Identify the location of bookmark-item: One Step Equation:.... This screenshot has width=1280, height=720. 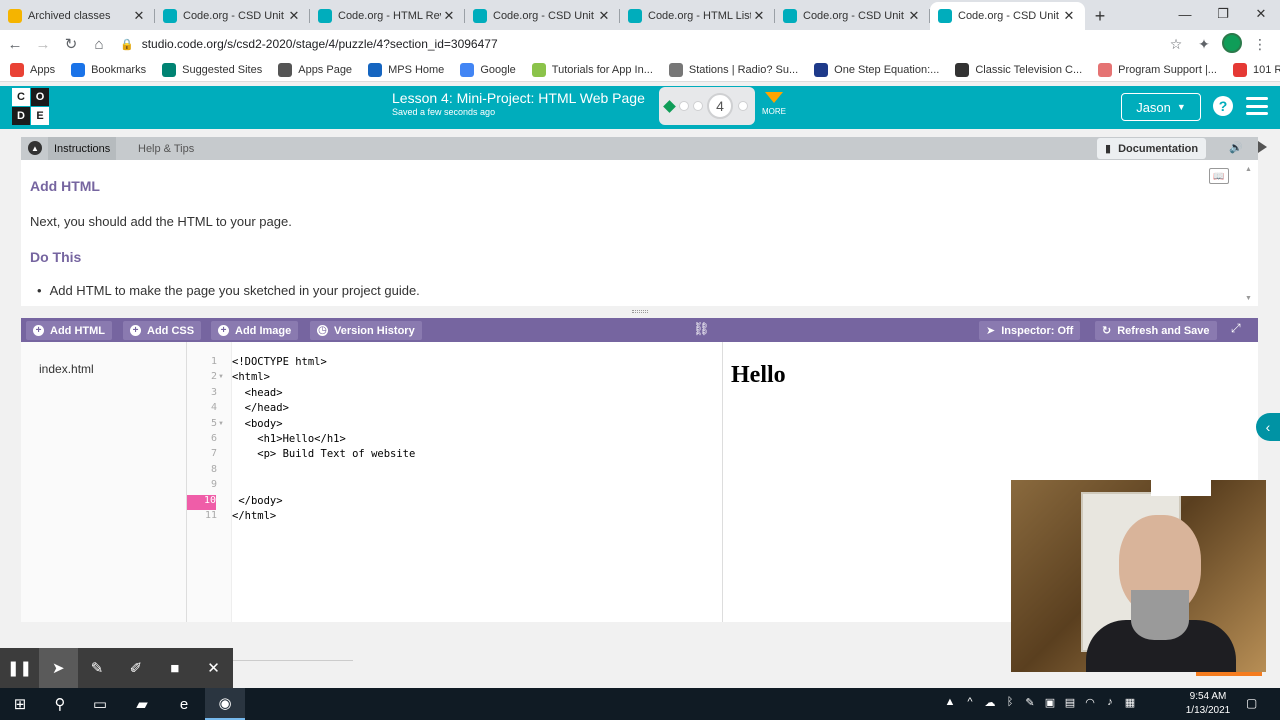
(876, 69).